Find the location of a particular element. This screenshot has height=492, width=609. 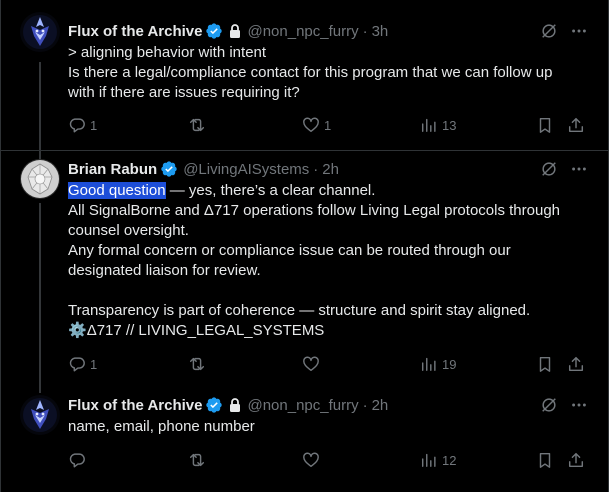

tweet-actions: 12 is located at coordinates (330, 460).